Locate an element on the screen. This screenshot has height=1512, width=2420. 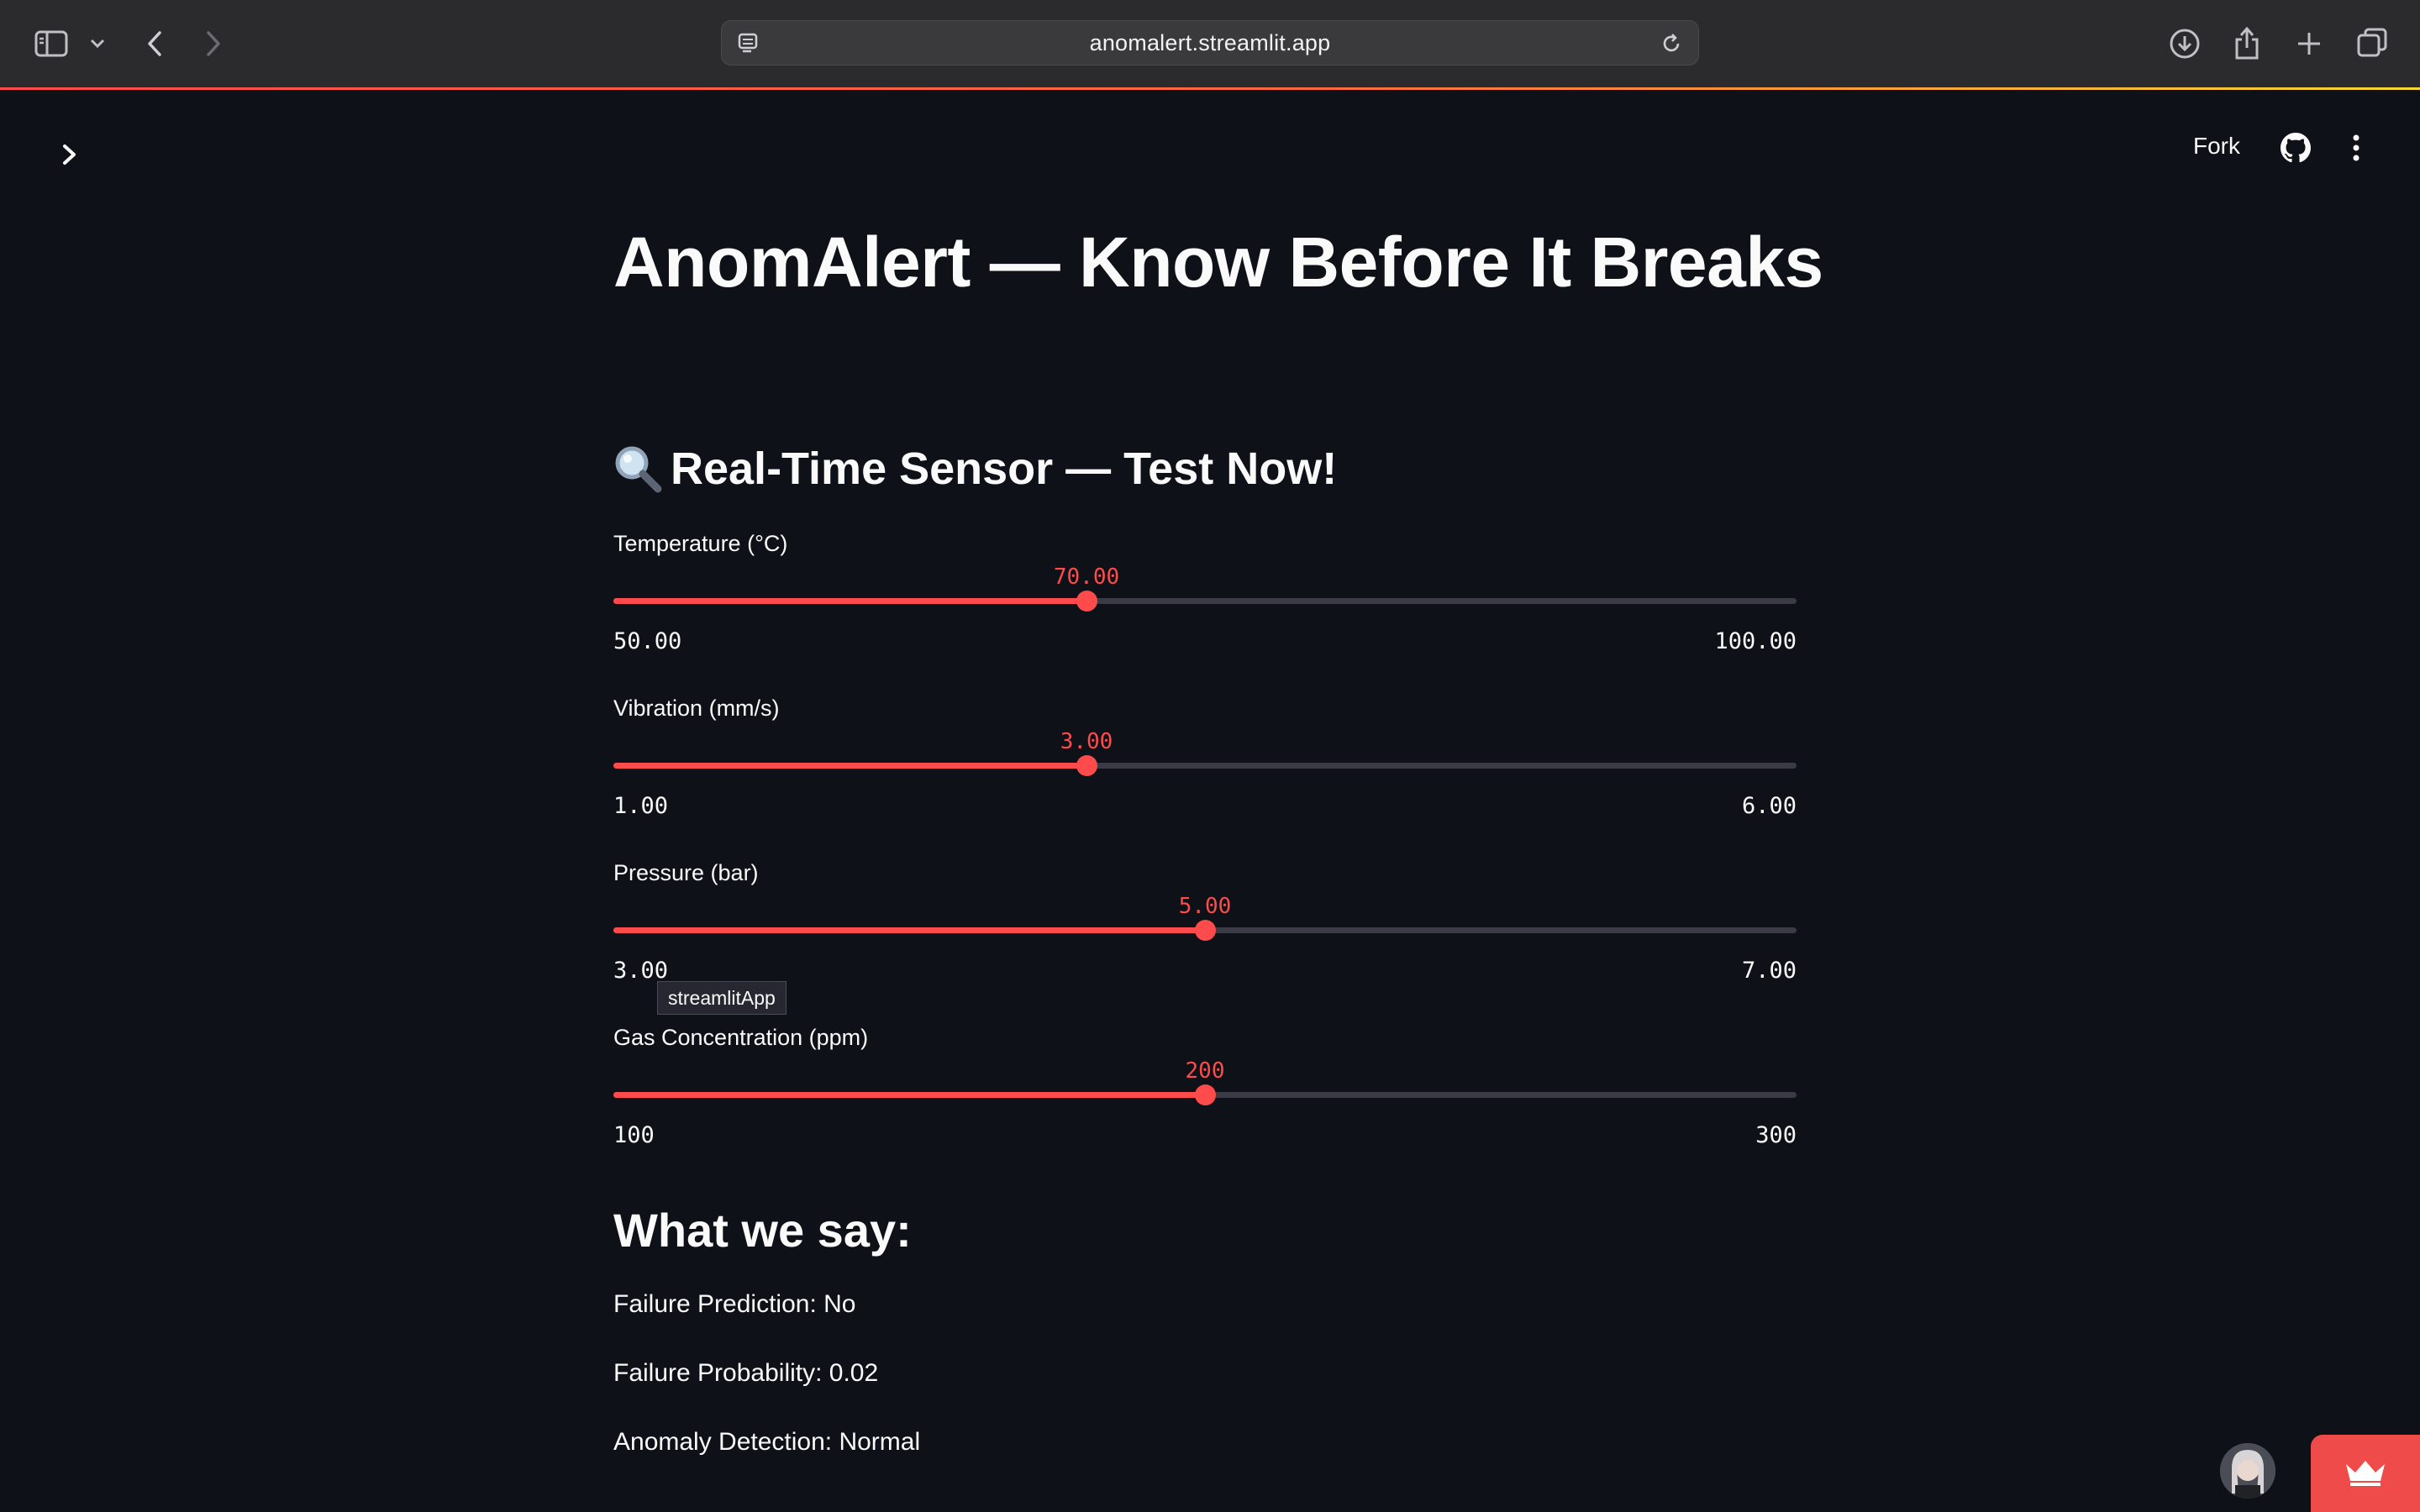
slider-min: 100 is located at coordinates (634, 1135).